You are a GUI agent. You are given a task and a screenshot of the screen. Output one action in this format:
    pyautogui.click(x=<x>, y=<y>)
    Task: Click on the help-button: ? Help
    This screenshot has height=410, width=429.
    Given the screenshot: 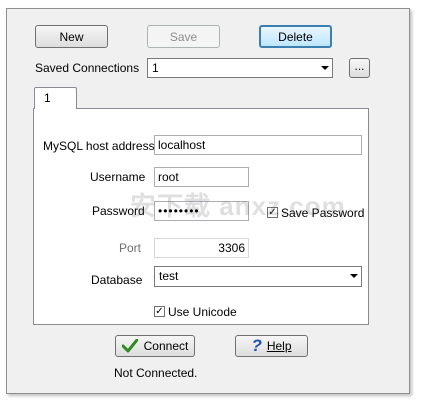 What is the action you would take?
    pyautogui.click(x=271, y=346)
    